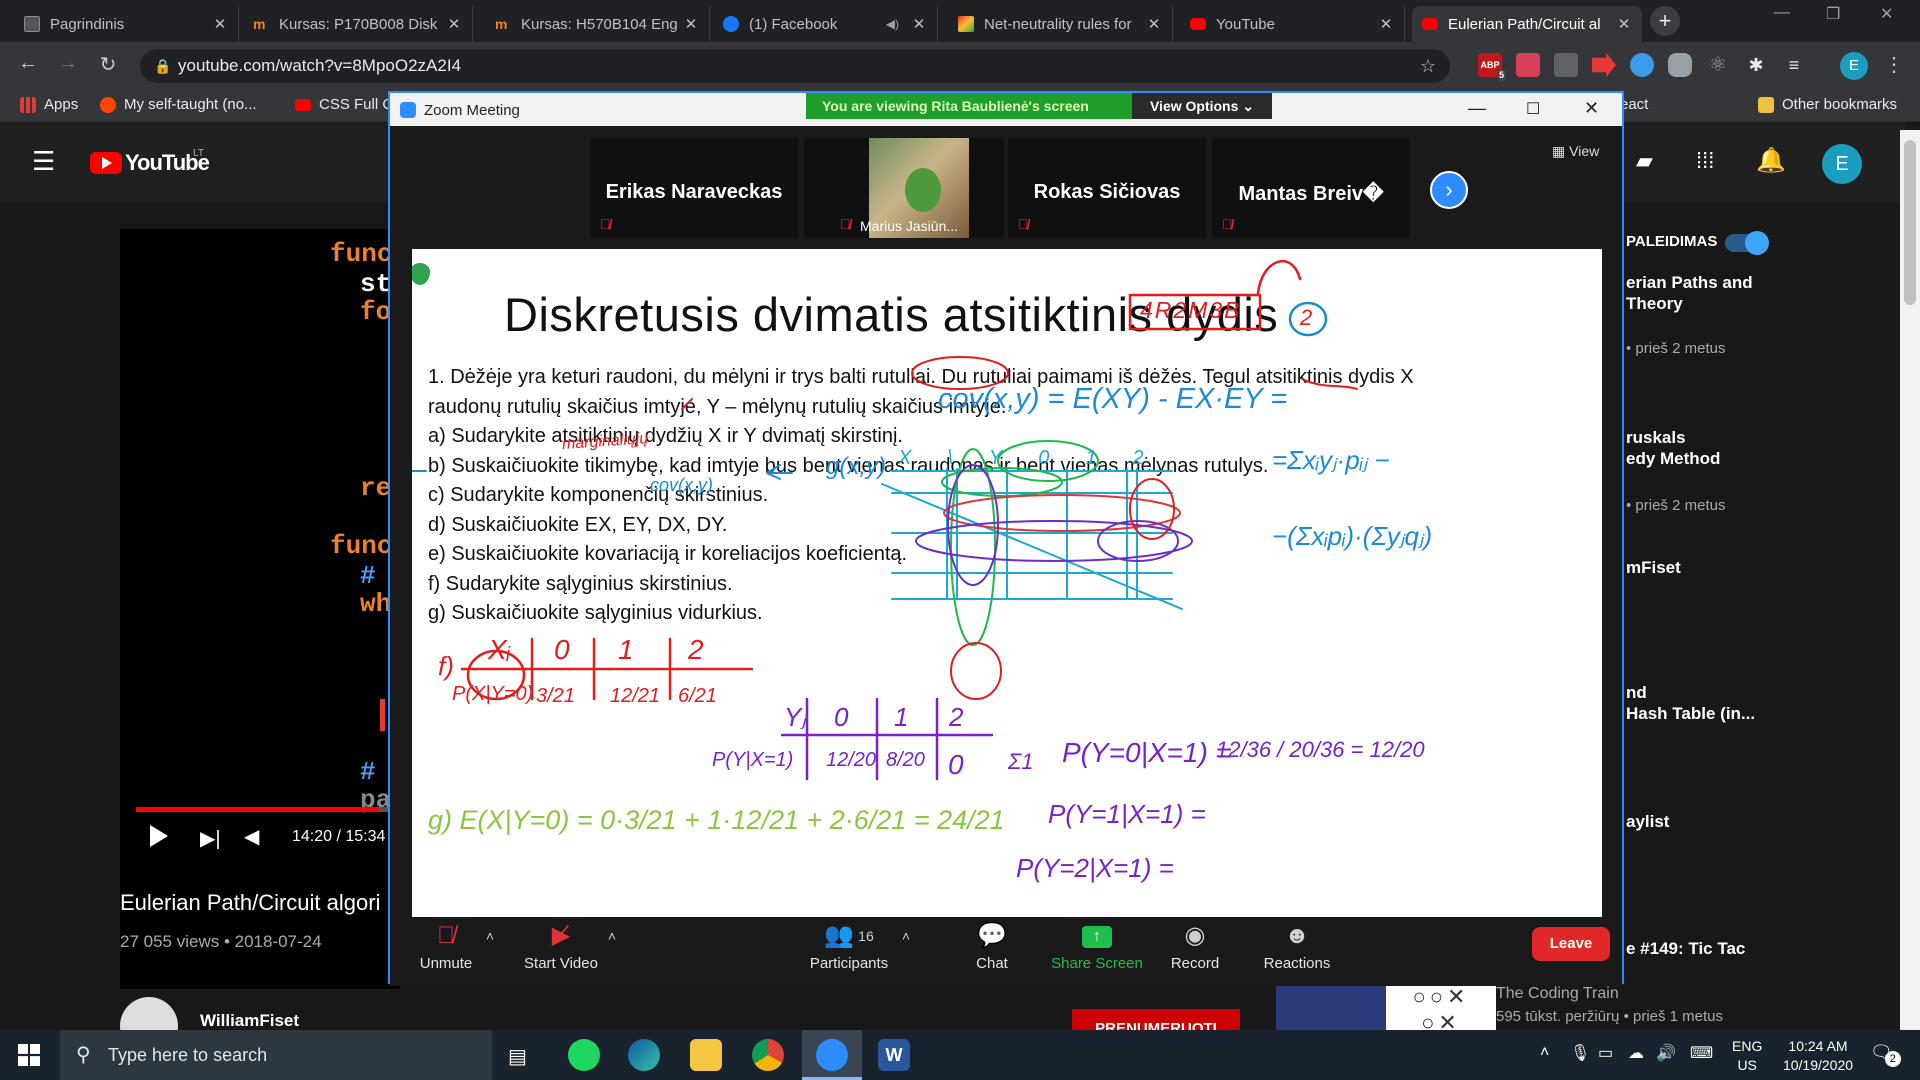 This screenshot has width=1920, height=1080. What do you see at coordinates (1818, 1056) in the screenshot?
I see `clock: 10:24 AM 10/19/2020` at bounding box center [1818, 1056].